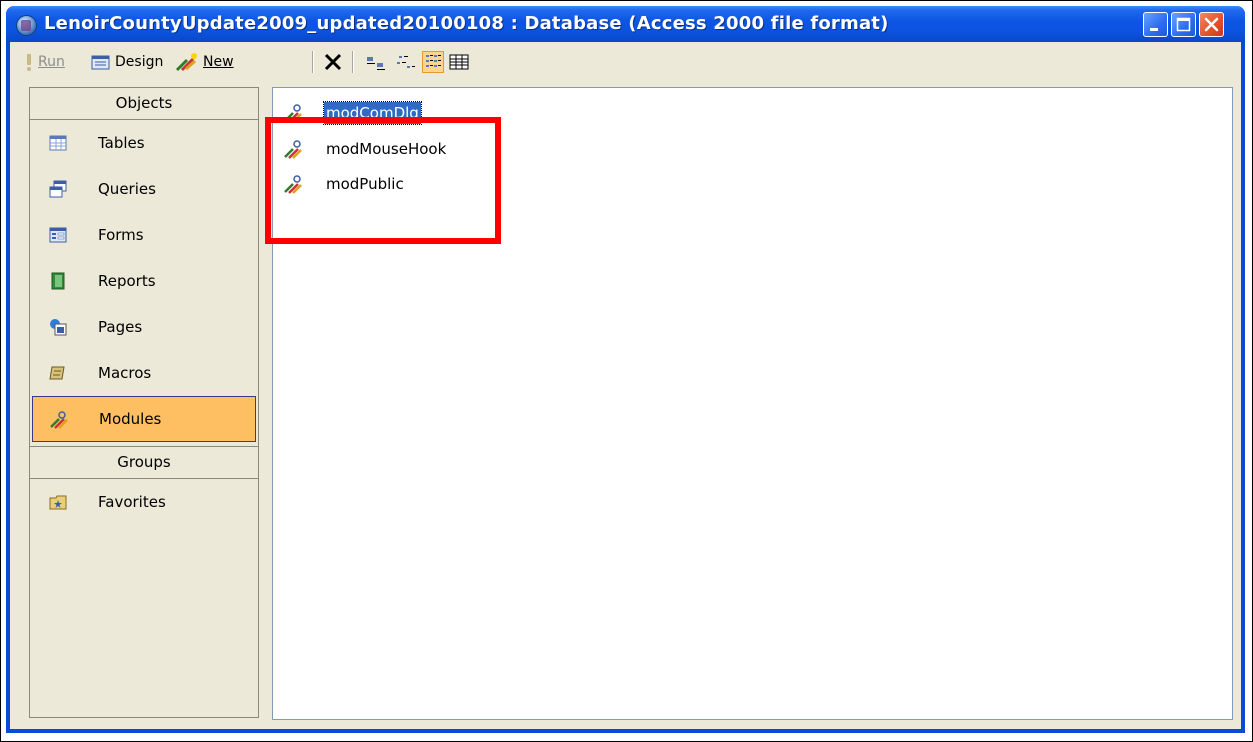 This screenshot has width=1253, height=742. What do you see at coordinates (139, 62) in the screenshot?
I see `design-label: Design` at bounding box center [139, 62].